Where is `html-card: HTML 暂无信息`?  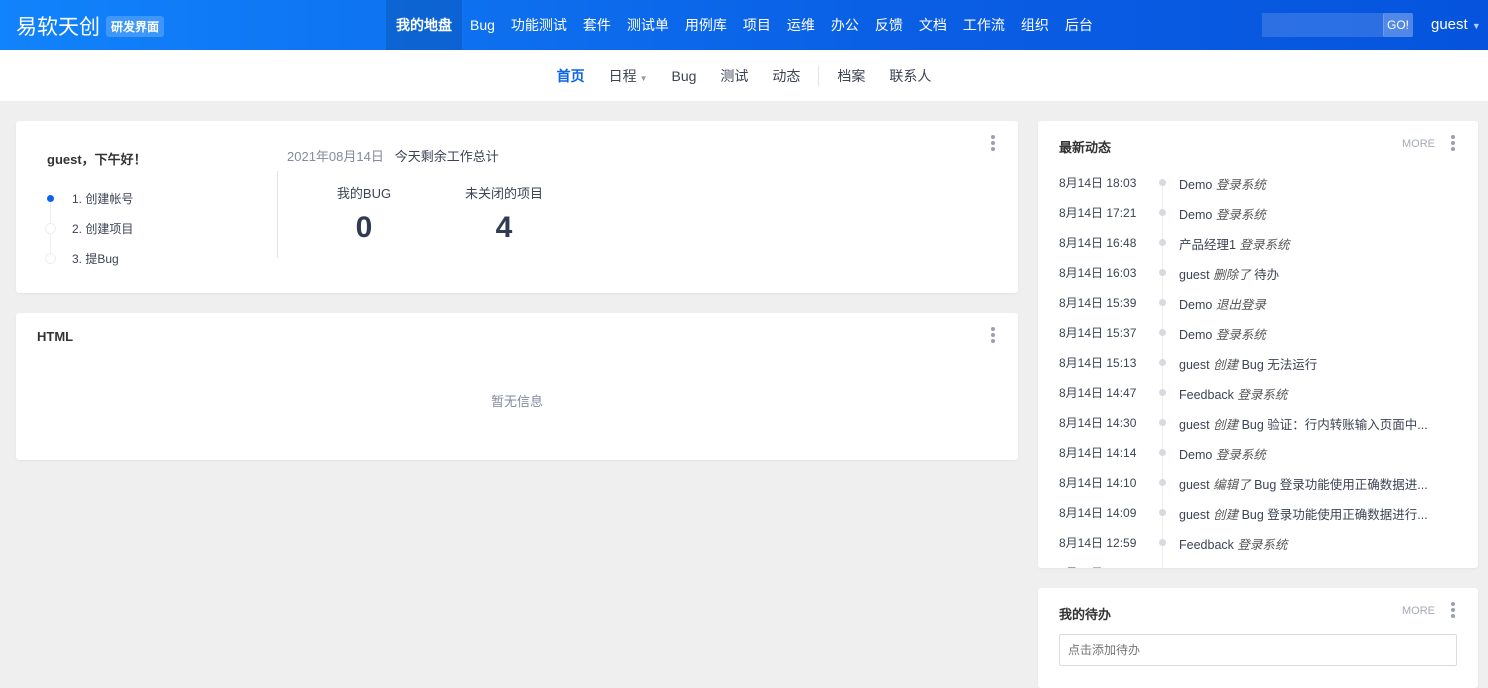 html-card: HTML 暂无信息 is located at coordinates (517, 386).